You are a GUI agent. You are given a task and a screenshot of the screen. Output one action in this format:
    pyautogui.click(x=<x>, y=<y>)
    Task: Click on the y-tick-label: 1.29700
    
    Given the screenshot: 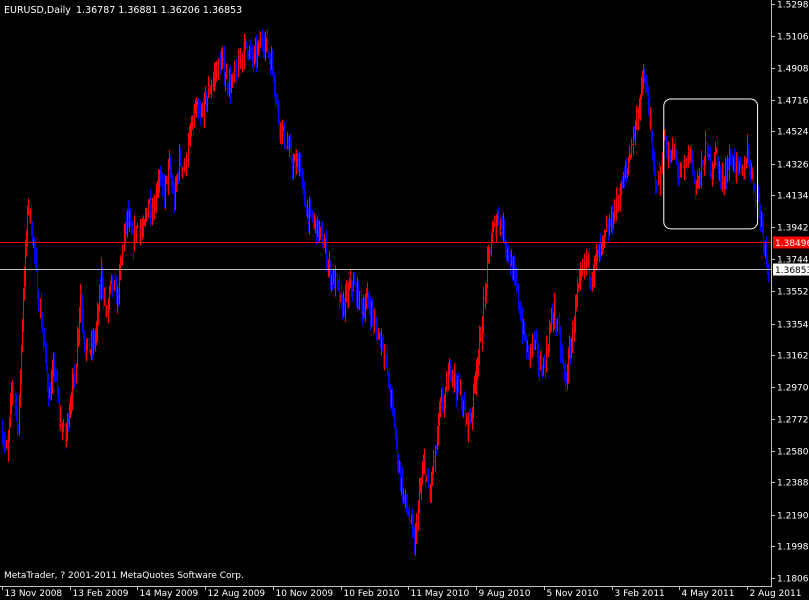 What is the action you would take?
    pyautogui.click(x=793, y=389)
    